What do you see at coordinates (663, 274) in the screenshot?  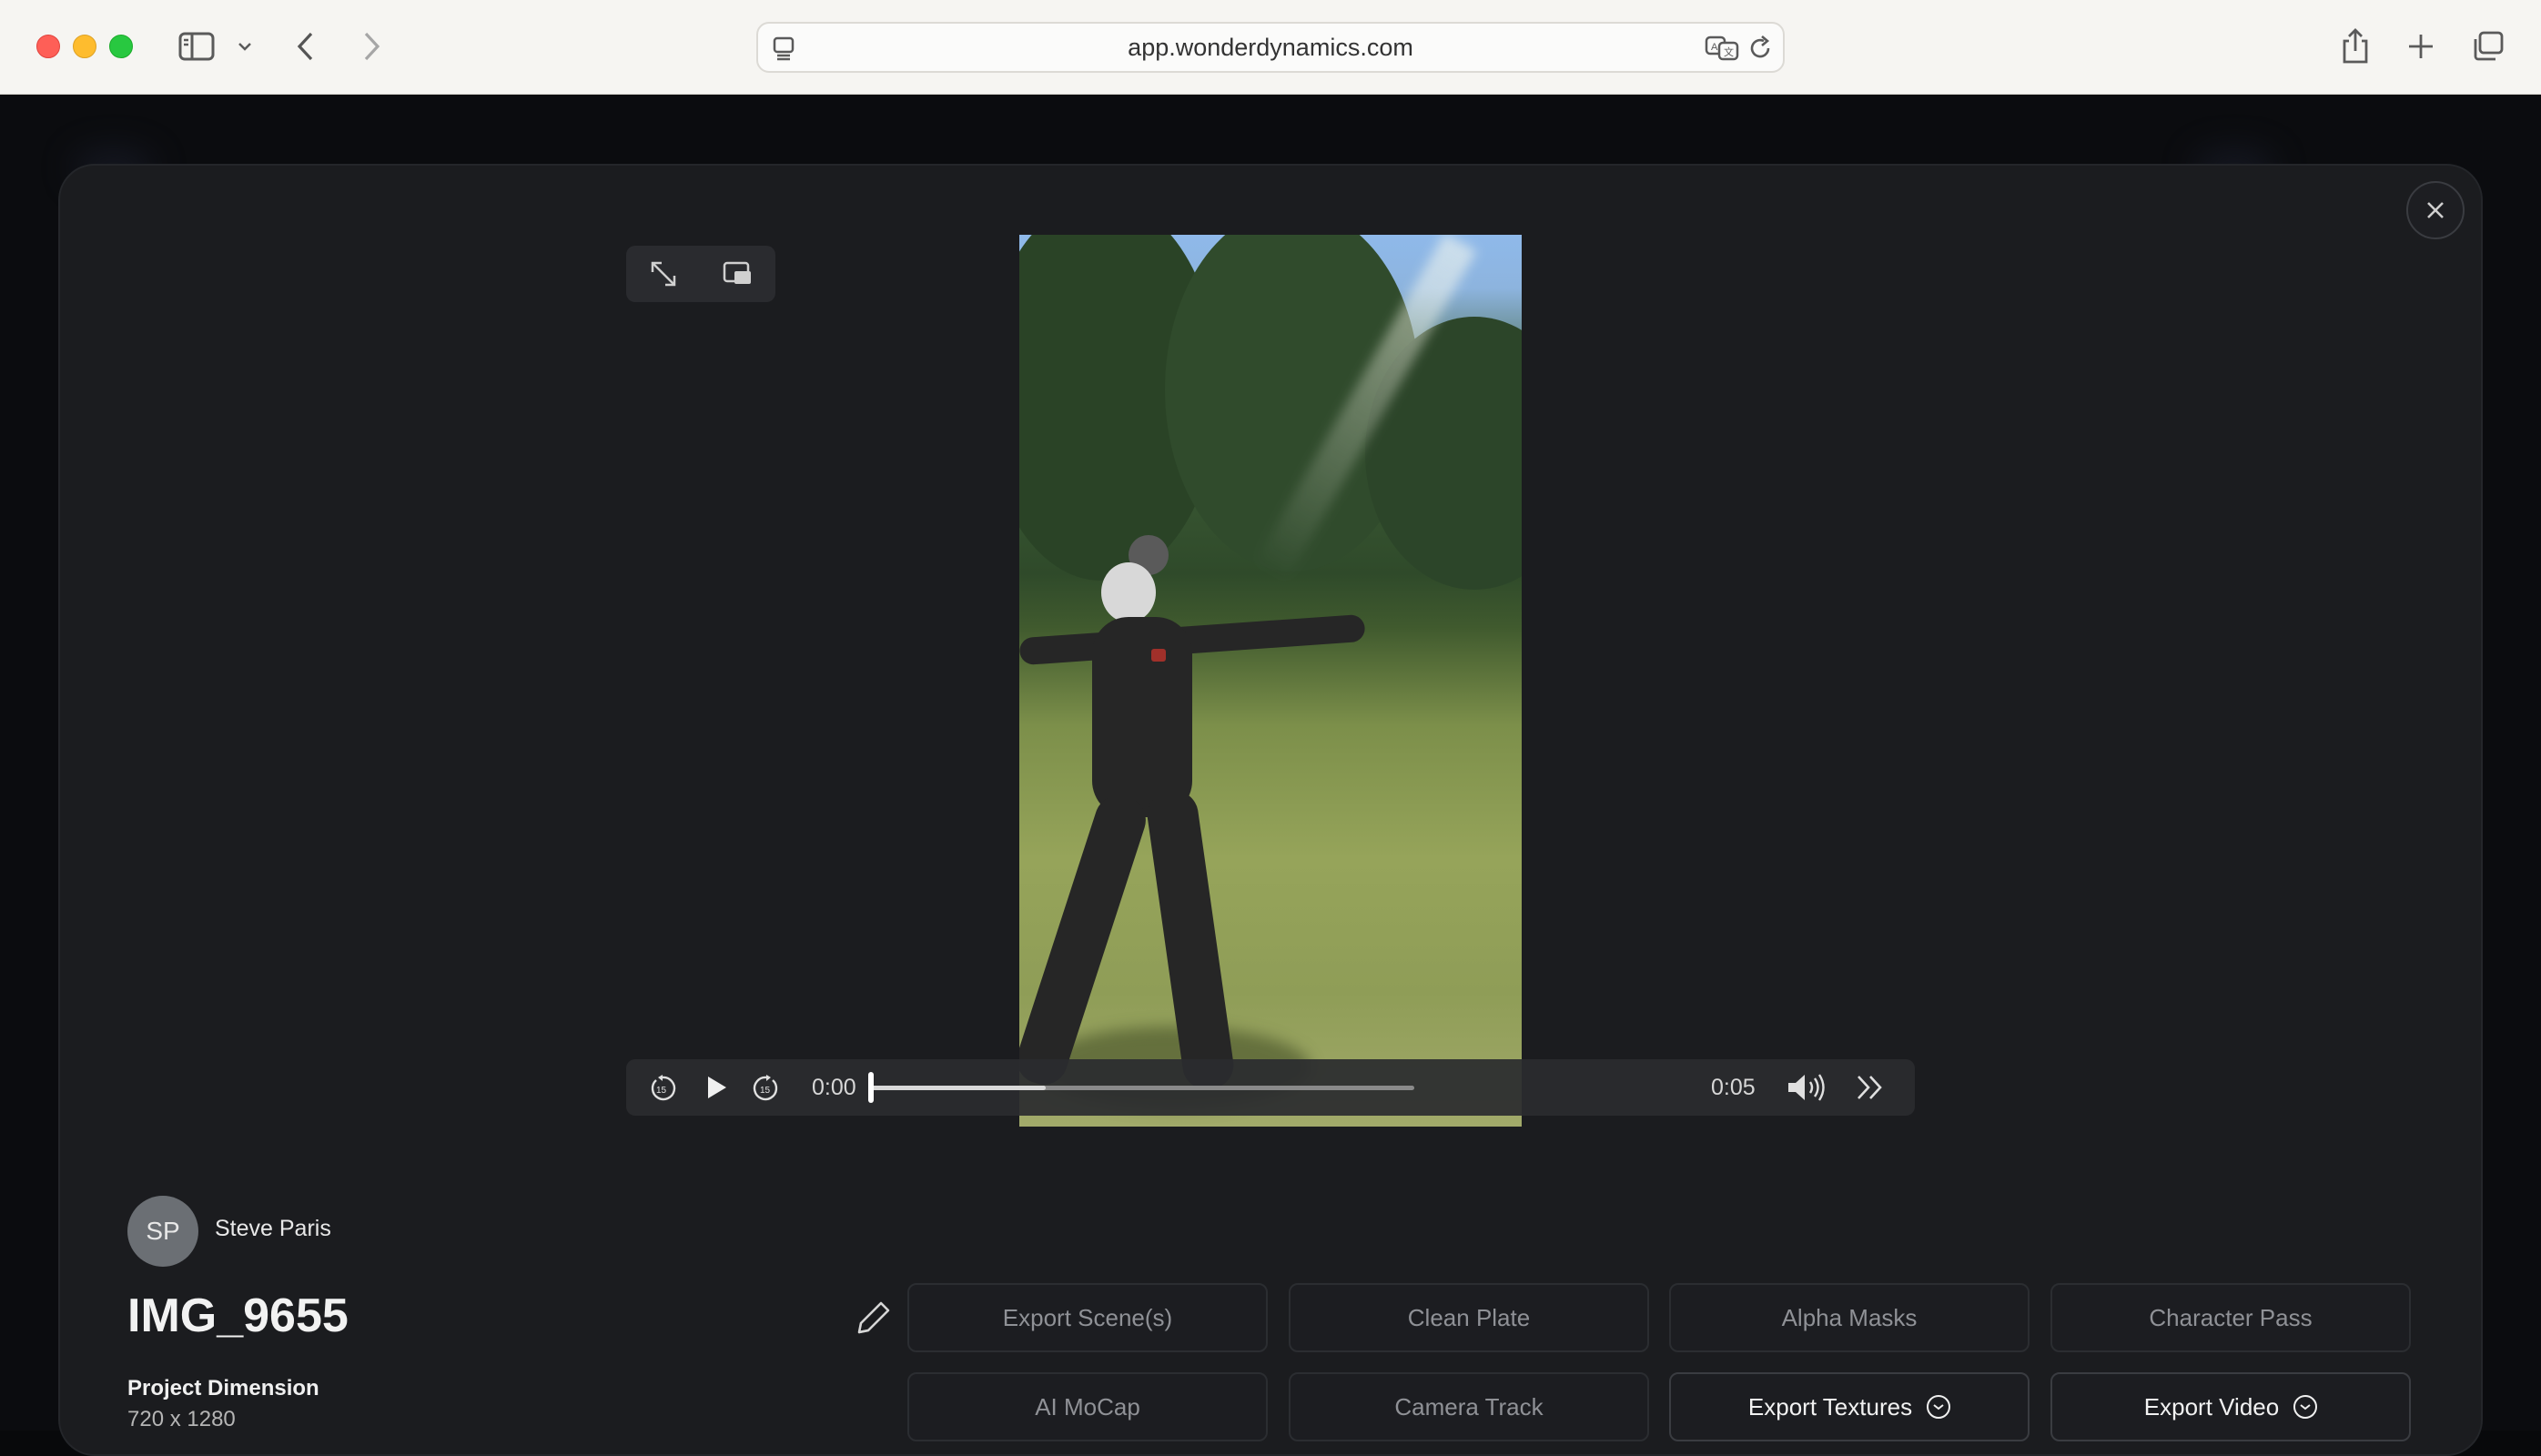 I see `expand-icon` at bounding box center [663, 274].